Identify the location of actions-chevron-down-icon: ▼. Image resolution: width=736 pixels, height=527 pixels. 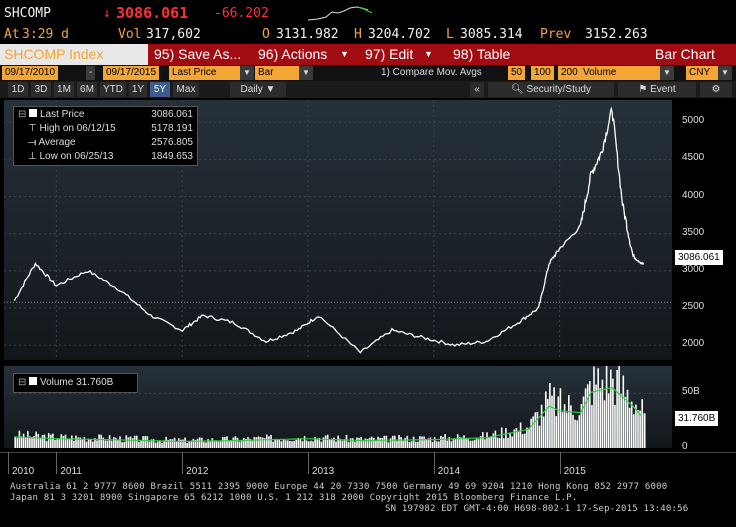
(344, 54).